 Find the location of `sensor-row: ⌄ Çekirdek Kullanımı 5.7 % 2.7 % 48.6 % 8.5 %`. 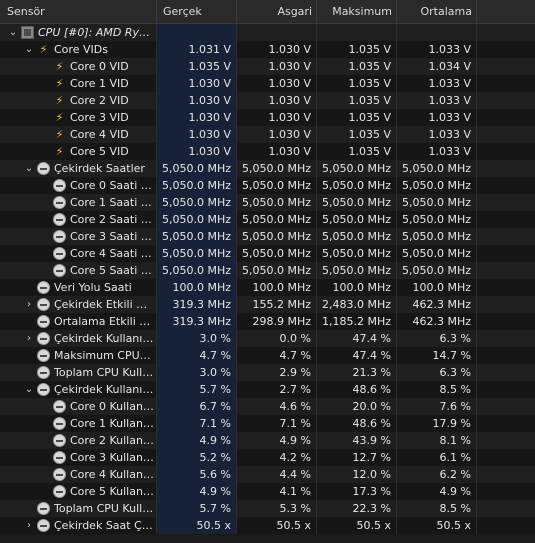

sensor-row: ⌄ Çekirdek Kullanımı 5.7 % 2.7 % 48.6 % 8.5 % is located at coordinates (267, 389).